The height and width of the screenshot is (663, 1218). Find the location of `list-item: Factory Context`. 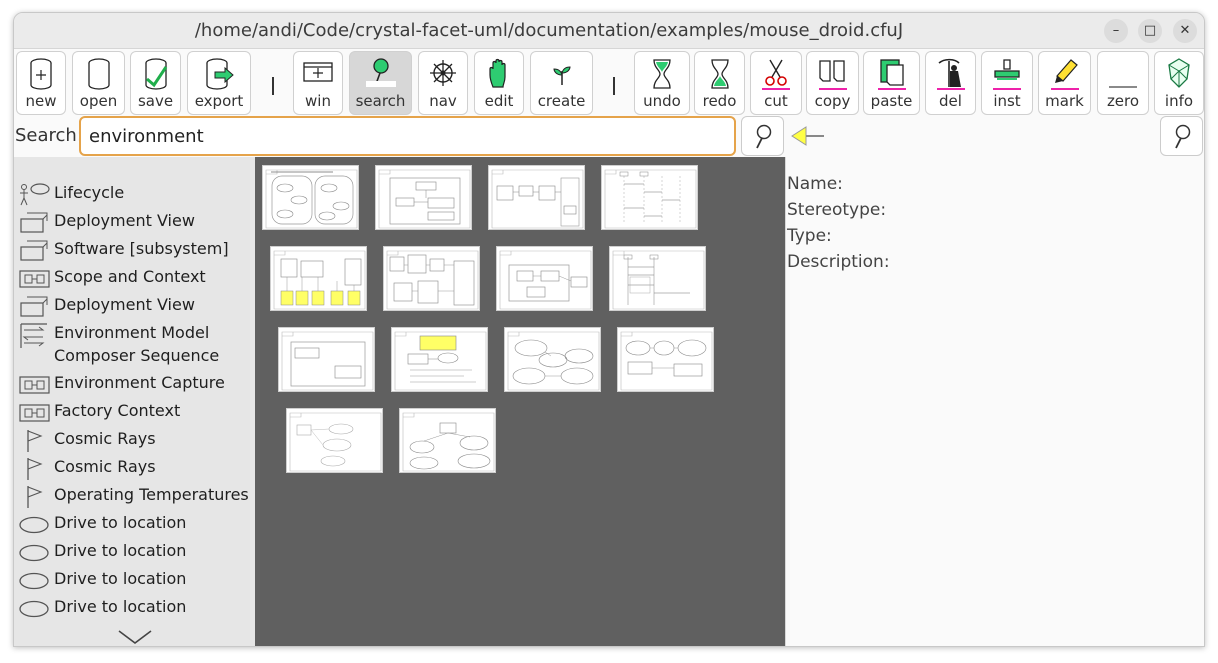

list-item: Factory Context is located at coordinates (134, 412).